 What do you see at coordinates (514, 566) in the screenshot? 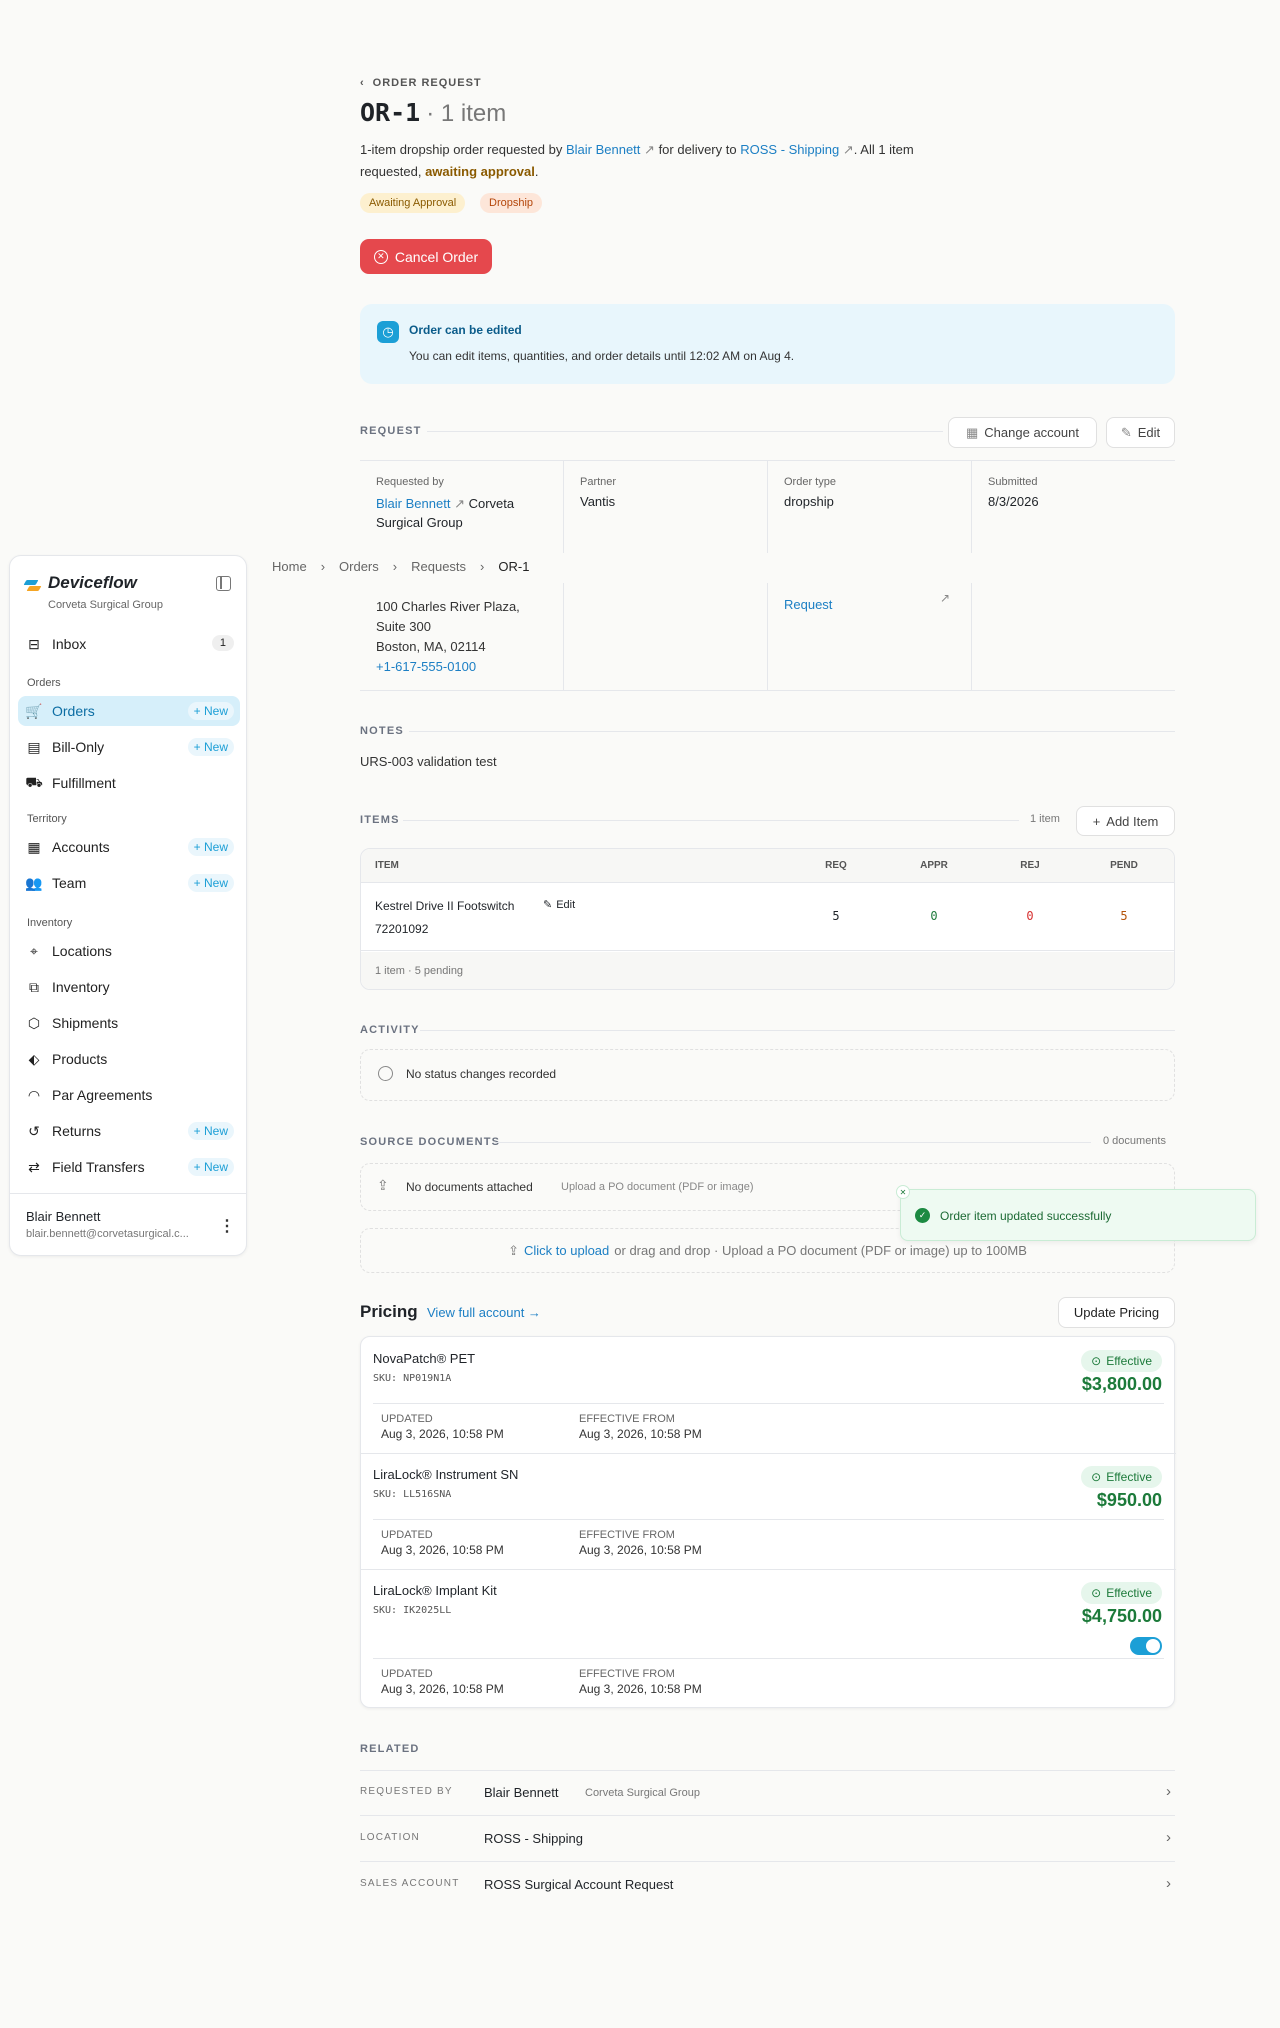
I see `breadcrumb-current: OR-1` at bounding box center [514, 566].